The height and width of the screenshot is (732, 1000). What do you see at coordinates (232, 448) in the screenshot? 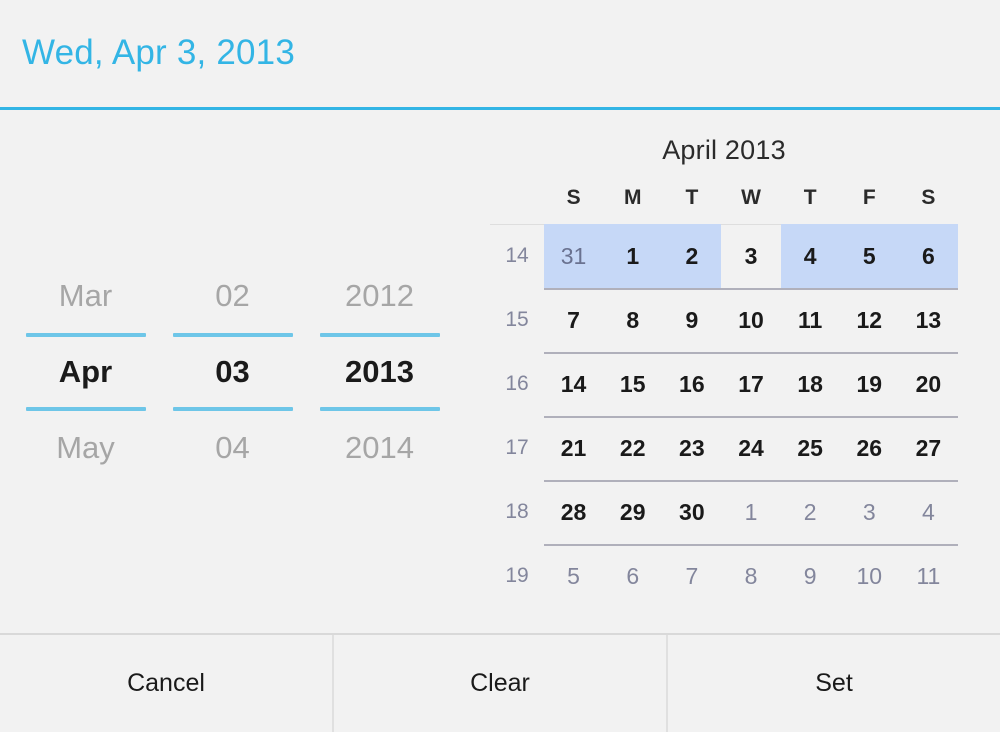
I see `spinner-day-next-value: 04` at bounding box center [232, 448].